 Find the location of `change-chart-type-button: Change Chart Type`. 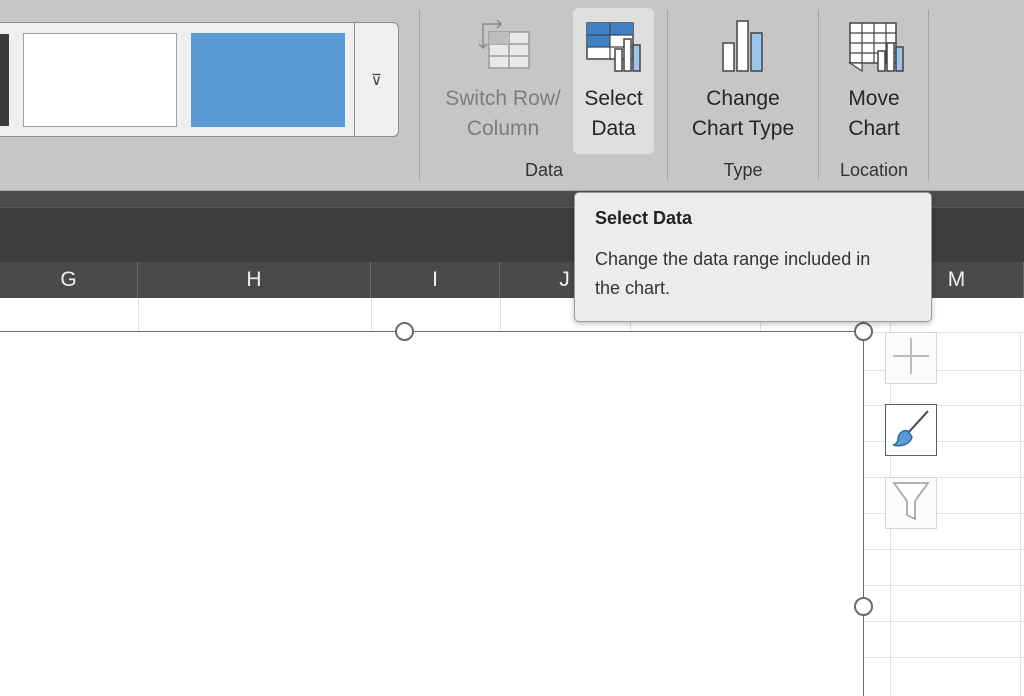

change-chart-type-button: Change Chart Type is located at coordinates (743, 81).